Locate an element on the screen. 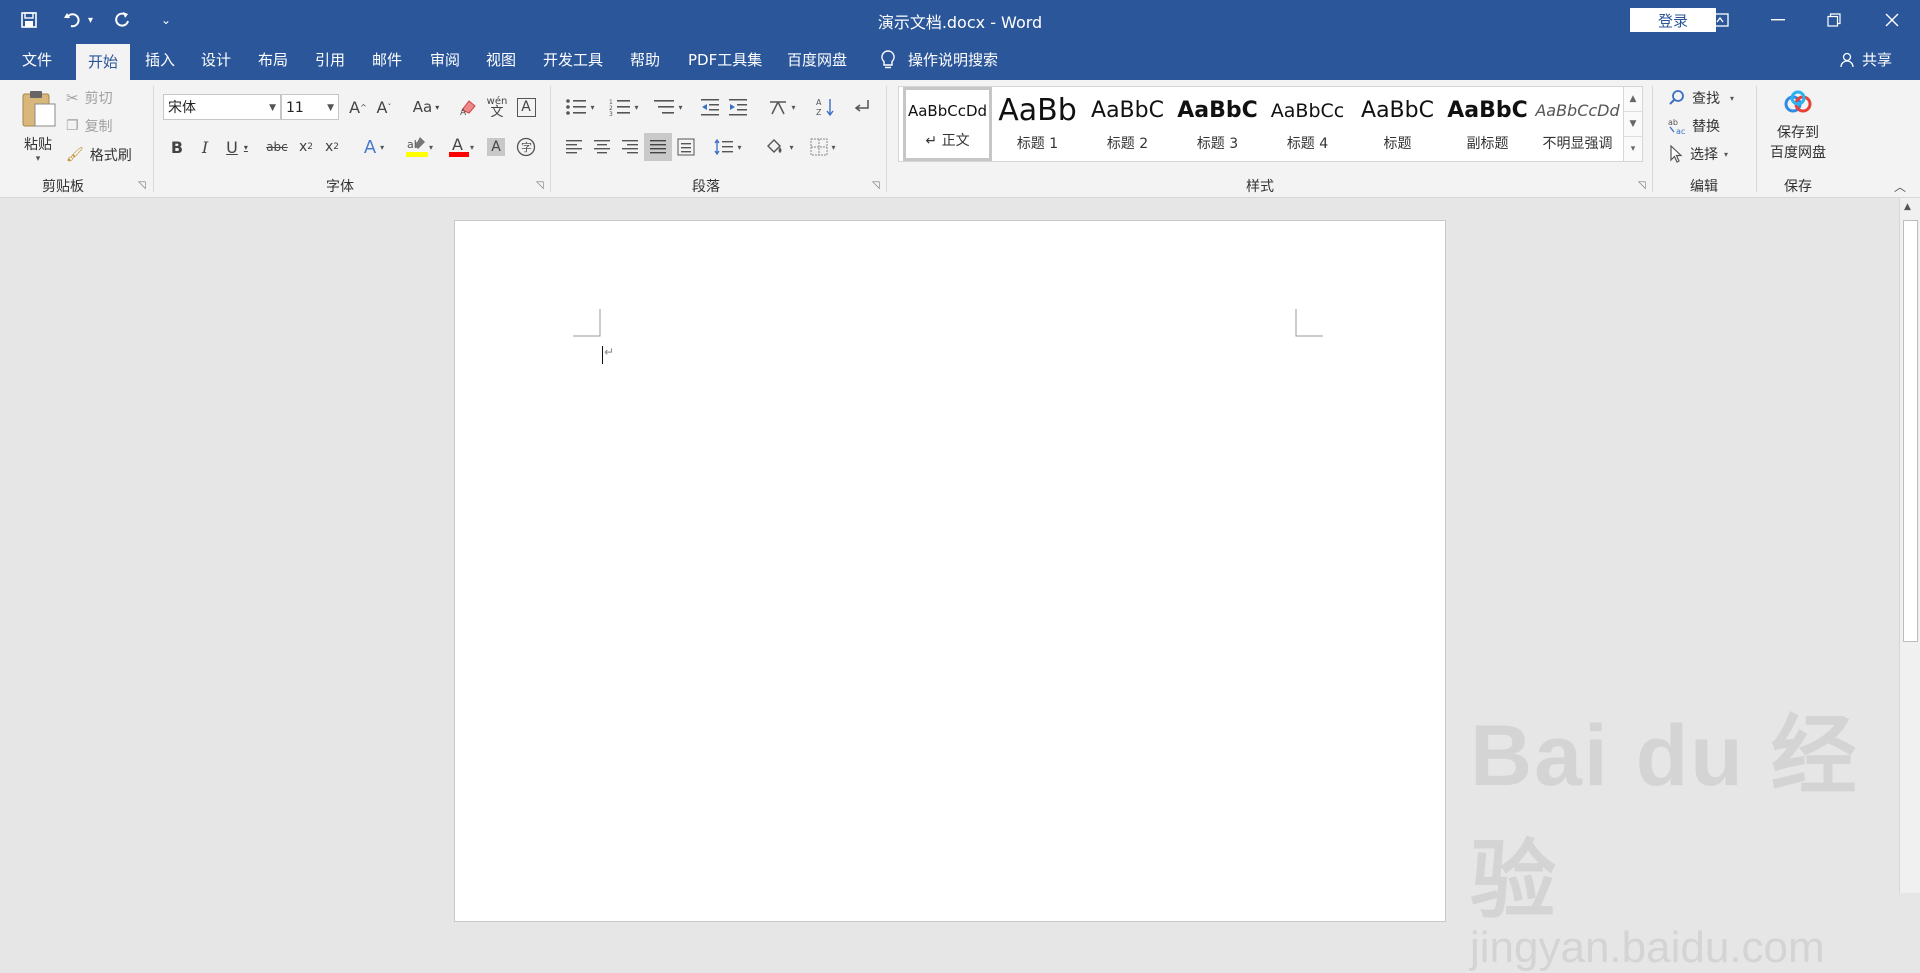 Image resolution: width=1920 pixels, height=973 pixels. bullets-icon: ▾ is located at coordinates (580, 107).